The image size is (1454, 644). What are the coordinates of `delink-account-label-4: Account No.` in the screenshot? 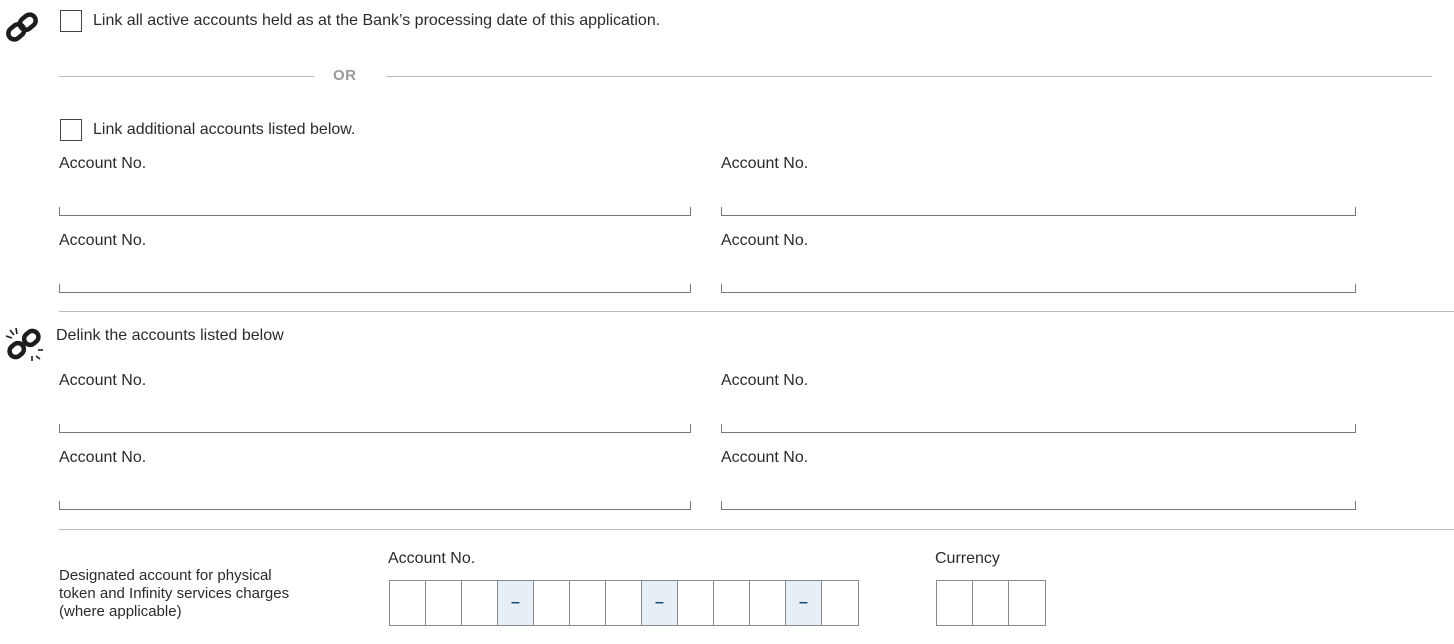 It's located at (765, 457).